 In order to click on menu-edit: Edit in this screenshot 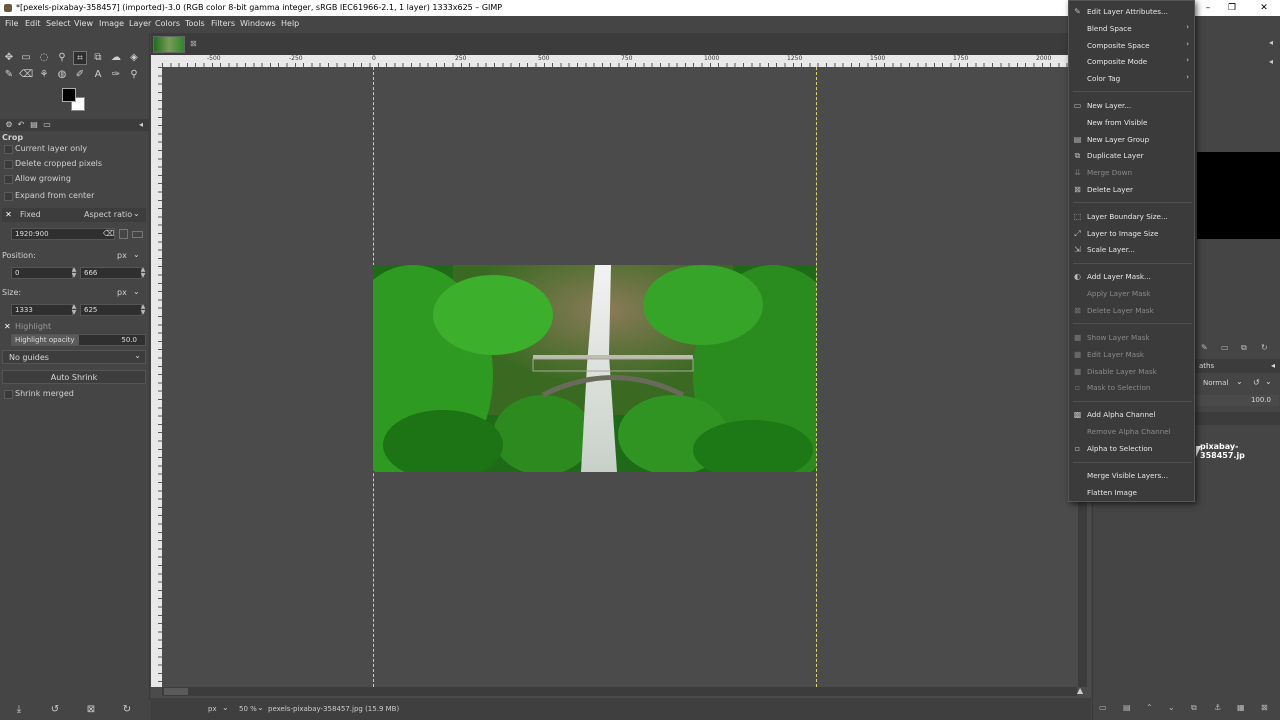, I will do `click(33, 23)`.